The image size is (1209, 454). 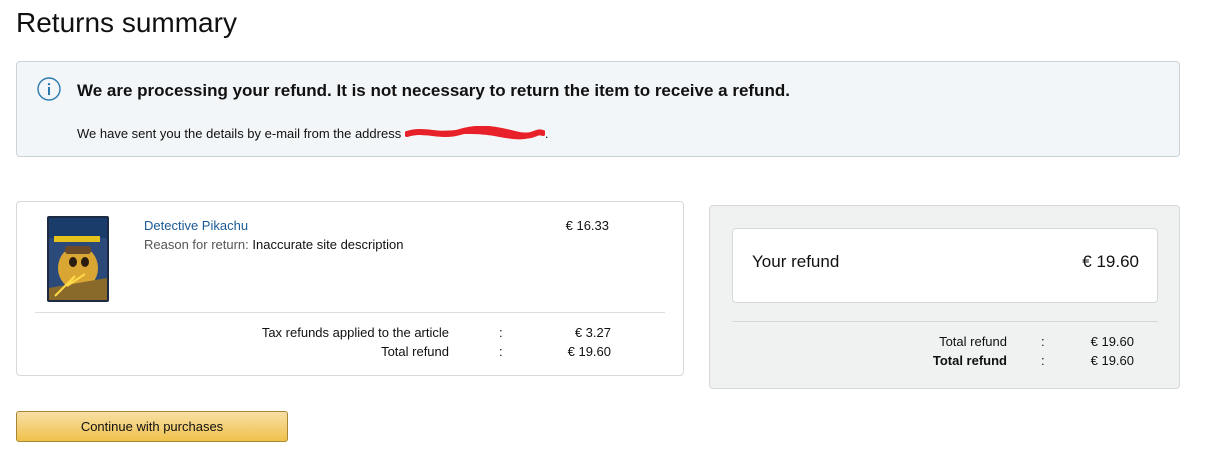 I want to click on info-icon, so click(x=49, y=89).